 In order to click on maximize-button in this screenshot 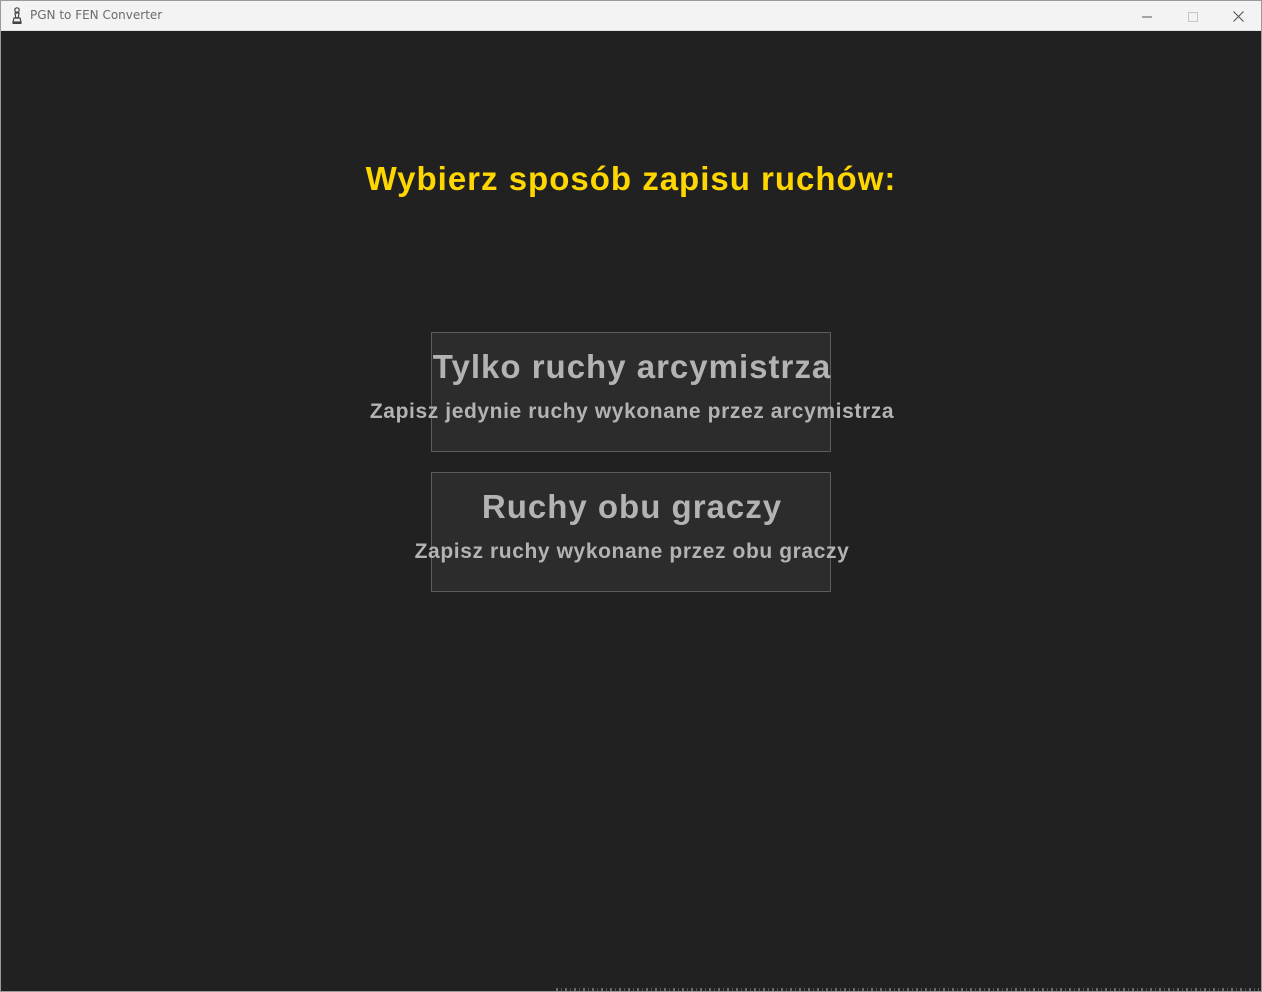, I will do `click(1193, 16)`.